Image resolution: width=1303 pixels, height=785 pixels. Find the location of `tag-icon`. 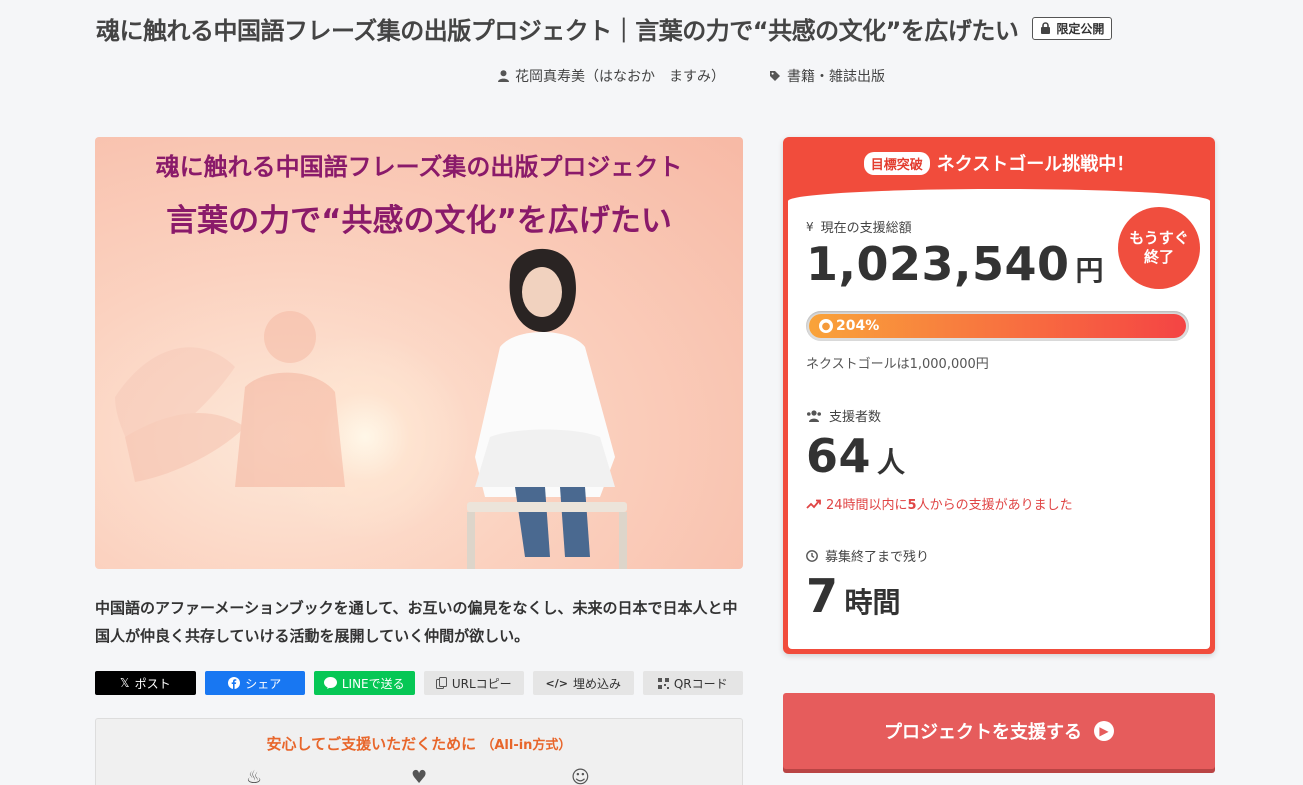

tag-icon is located at coordinates (775, 76).